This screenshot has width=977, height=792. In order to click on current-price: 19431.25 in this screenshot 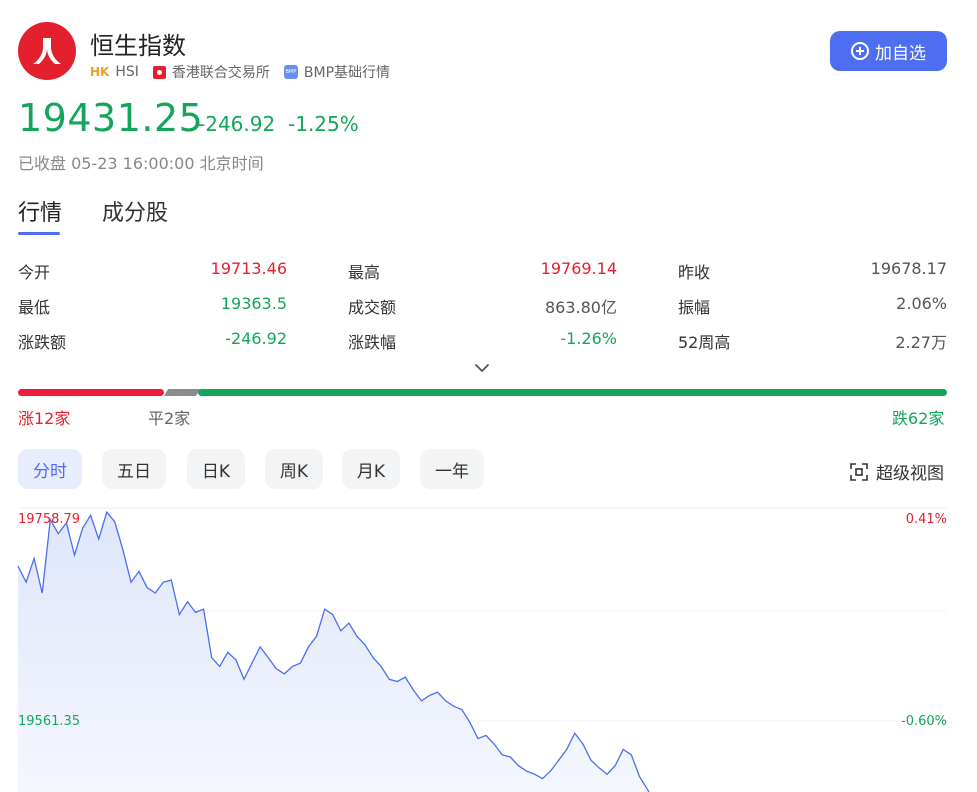, I will do `click(111, 118)`.